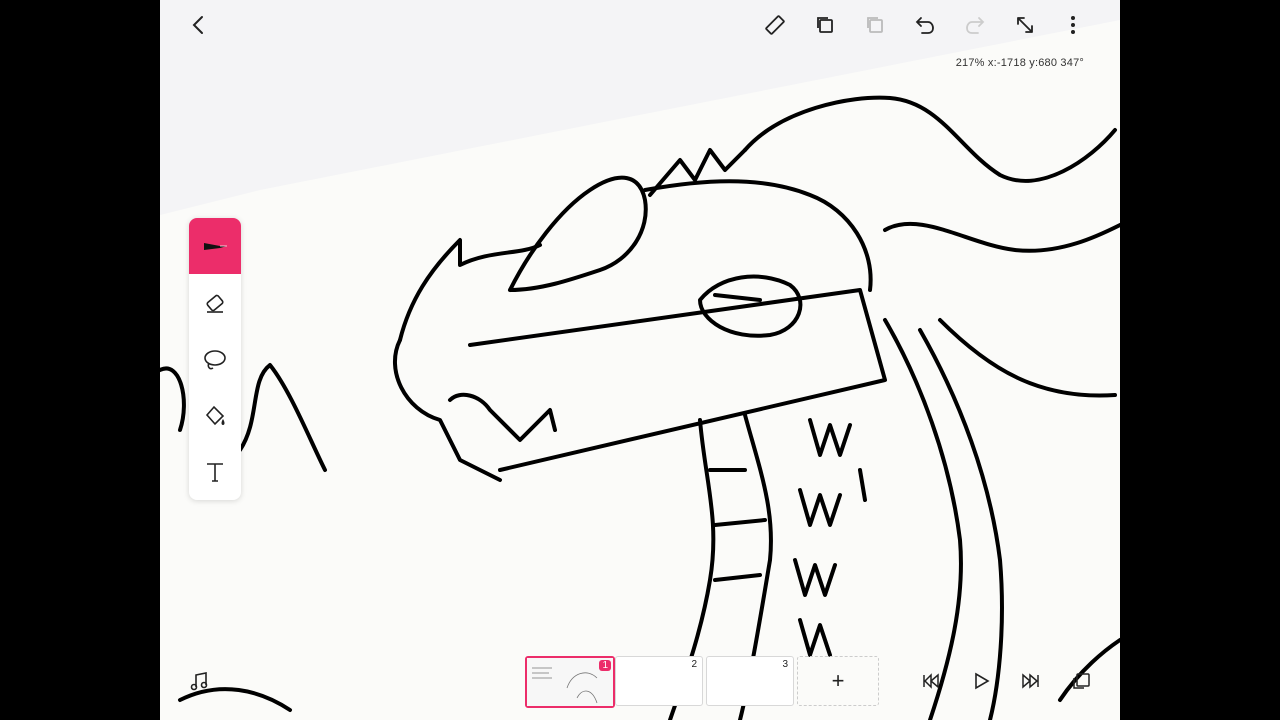 This screenshot has height=720, width=1280. I want to click on frame-number: 1, so click(605, 665).